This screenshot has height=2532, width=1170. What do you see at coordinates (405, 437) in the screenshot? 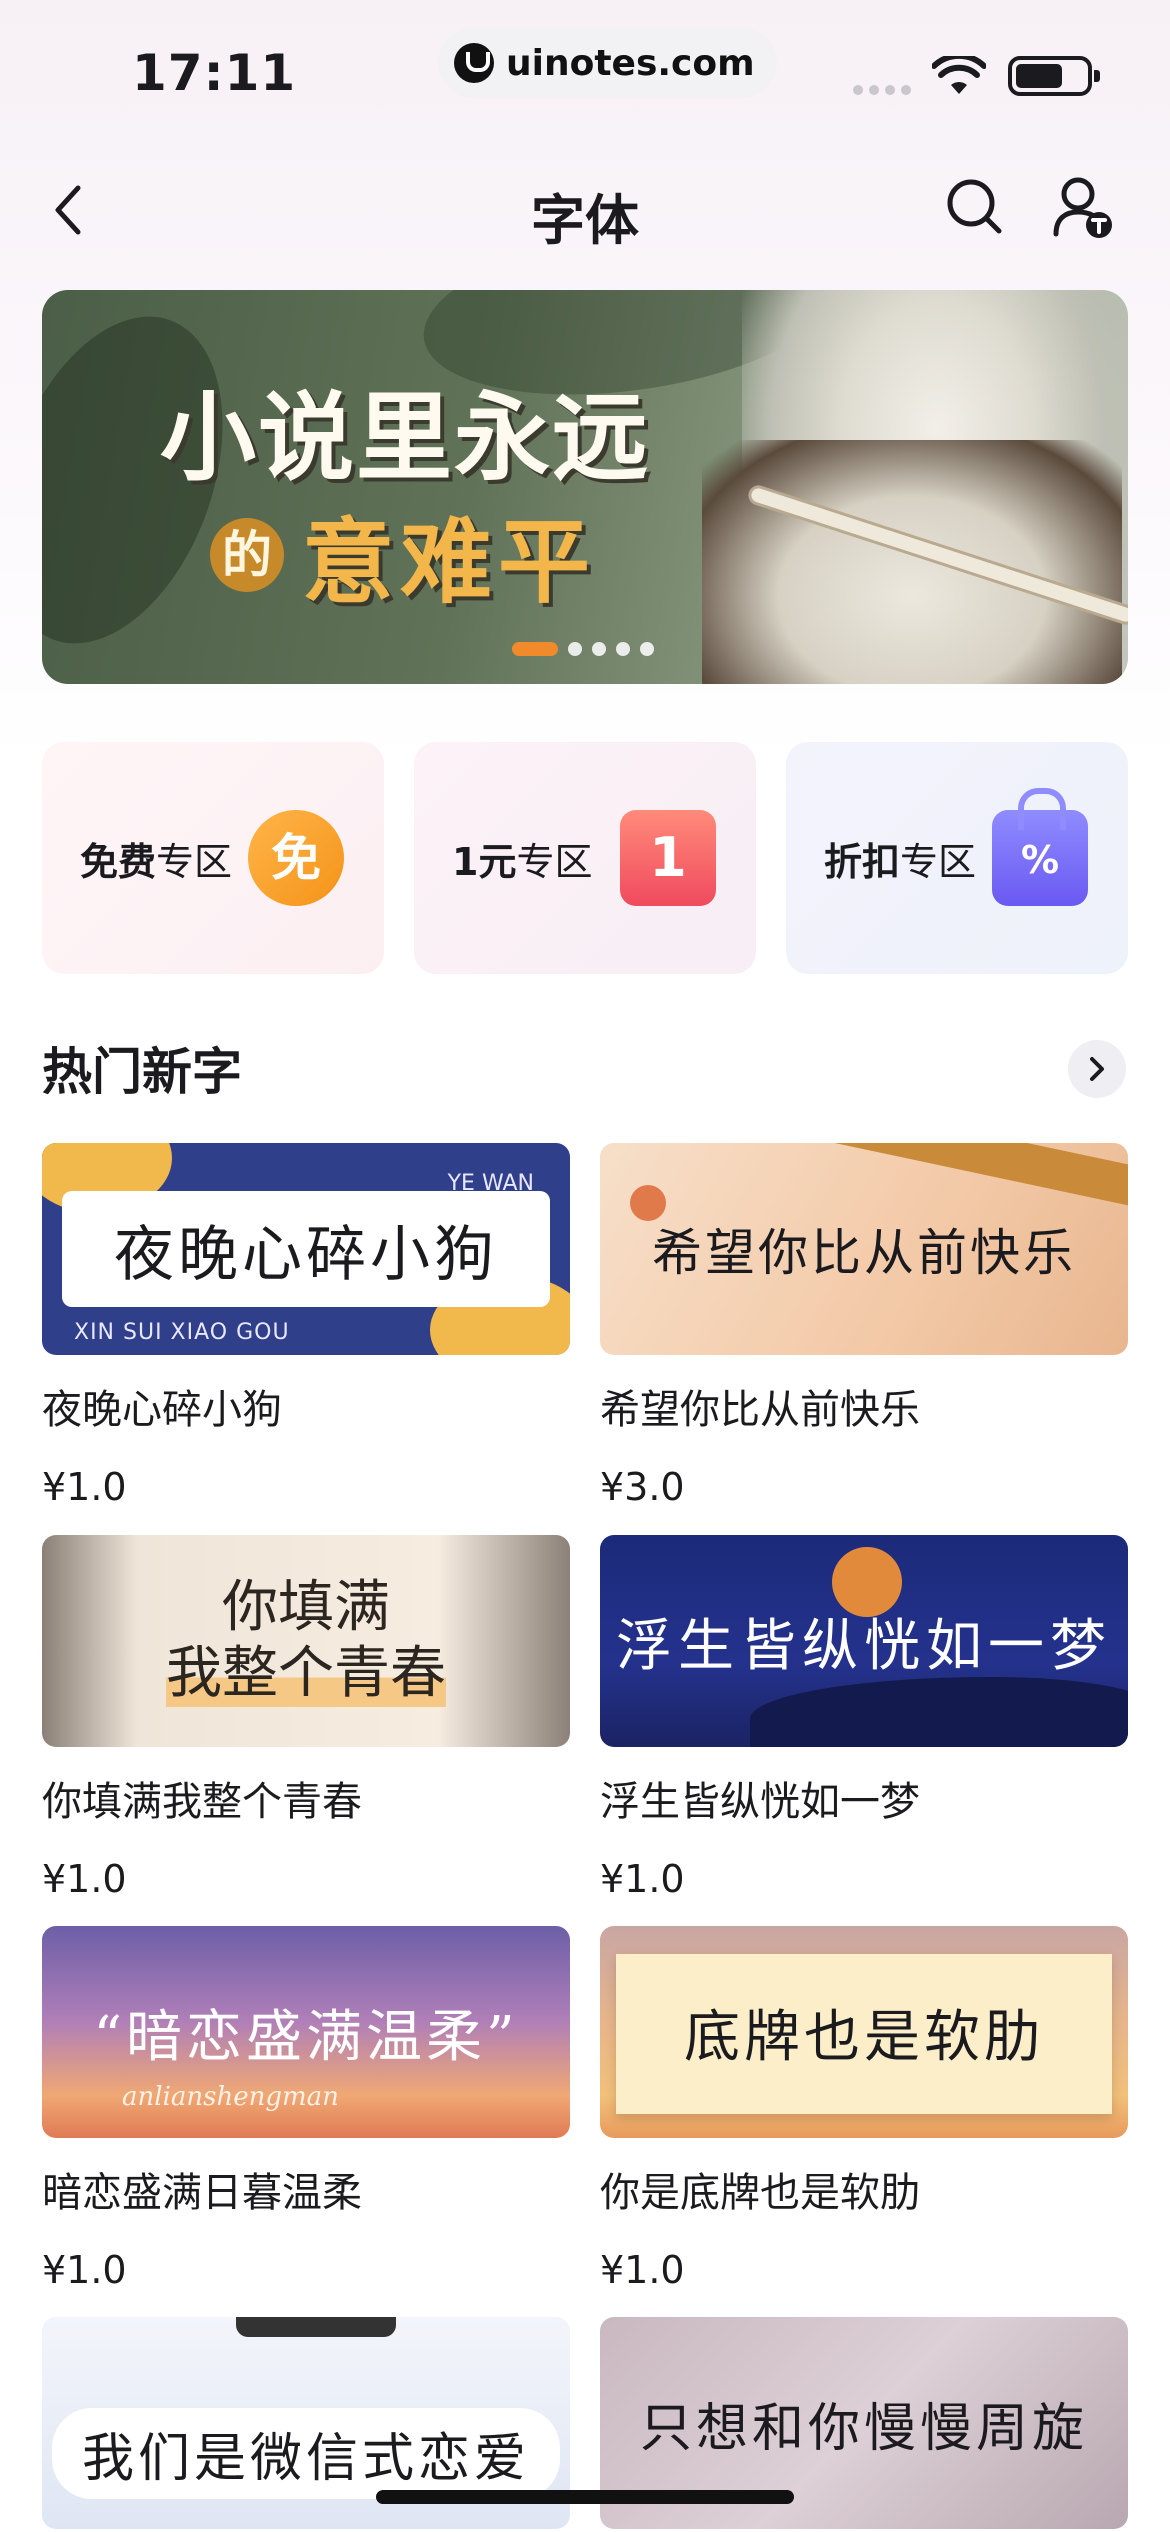
I see `banner-headline: 小说里永远` at bounding box center [405, 437].